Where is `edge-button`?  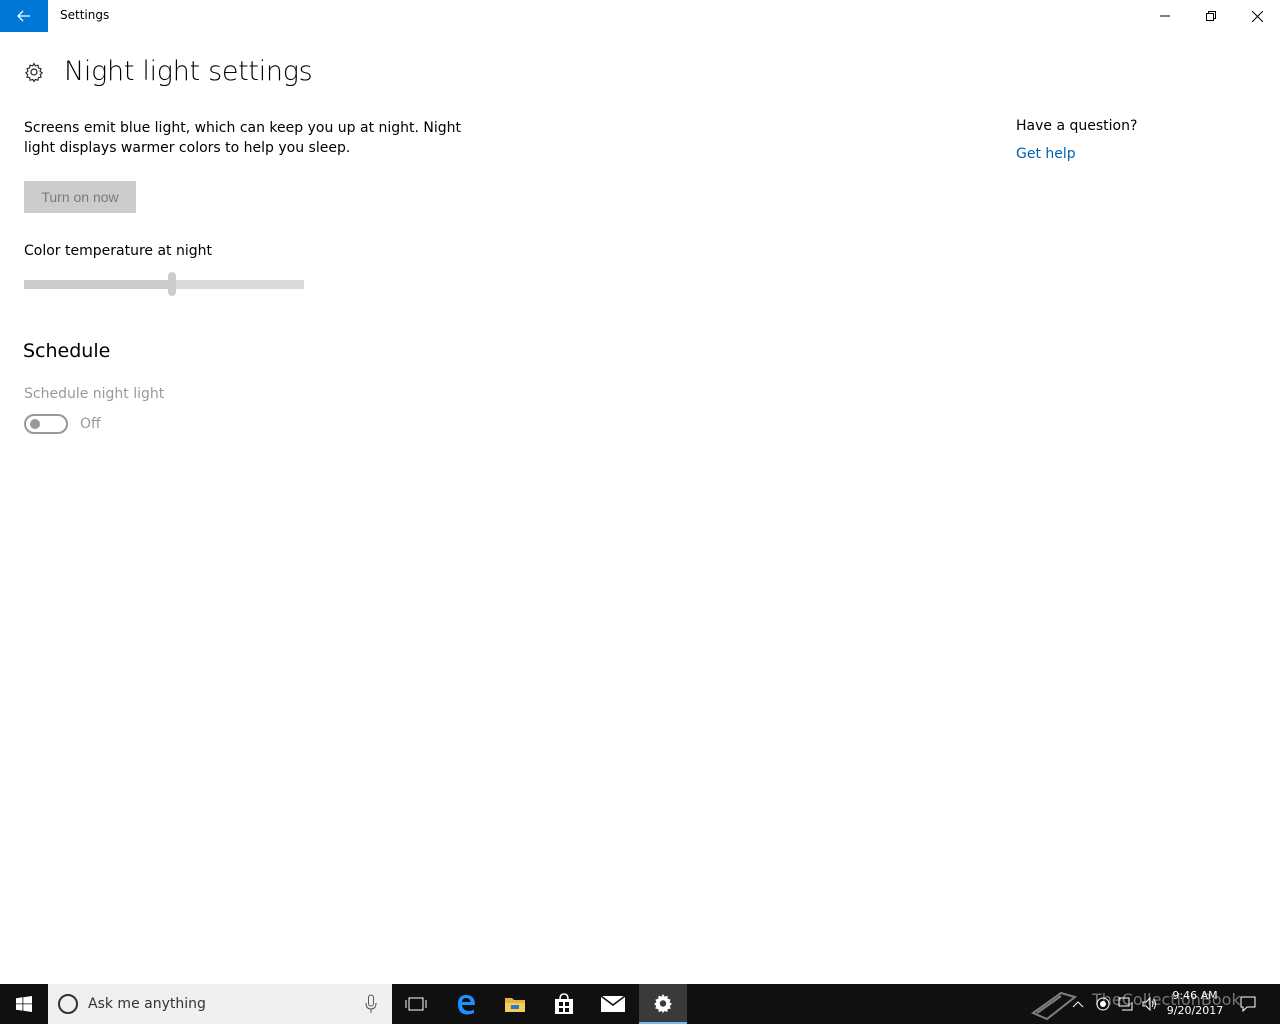 edge-button is located at coordinates (466, 1004).